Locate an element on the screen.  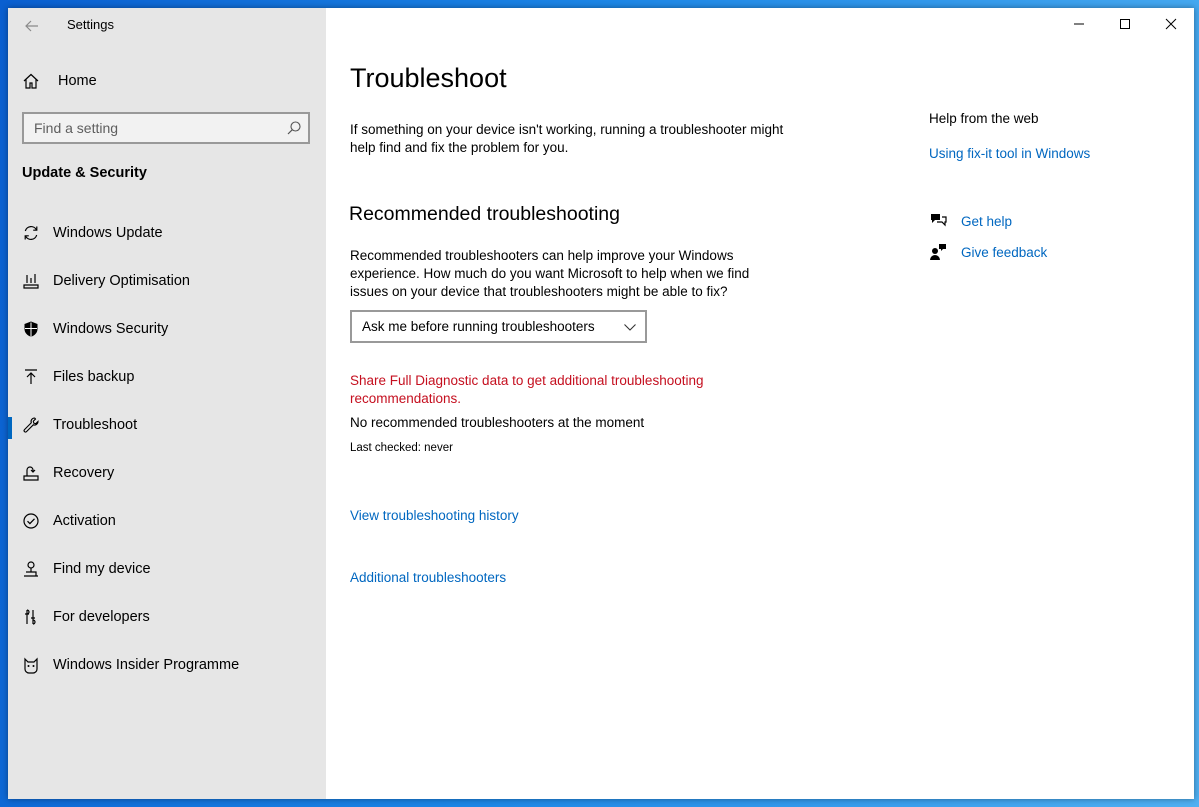
backup-arrow-icon is located at coordinates (31, 377).